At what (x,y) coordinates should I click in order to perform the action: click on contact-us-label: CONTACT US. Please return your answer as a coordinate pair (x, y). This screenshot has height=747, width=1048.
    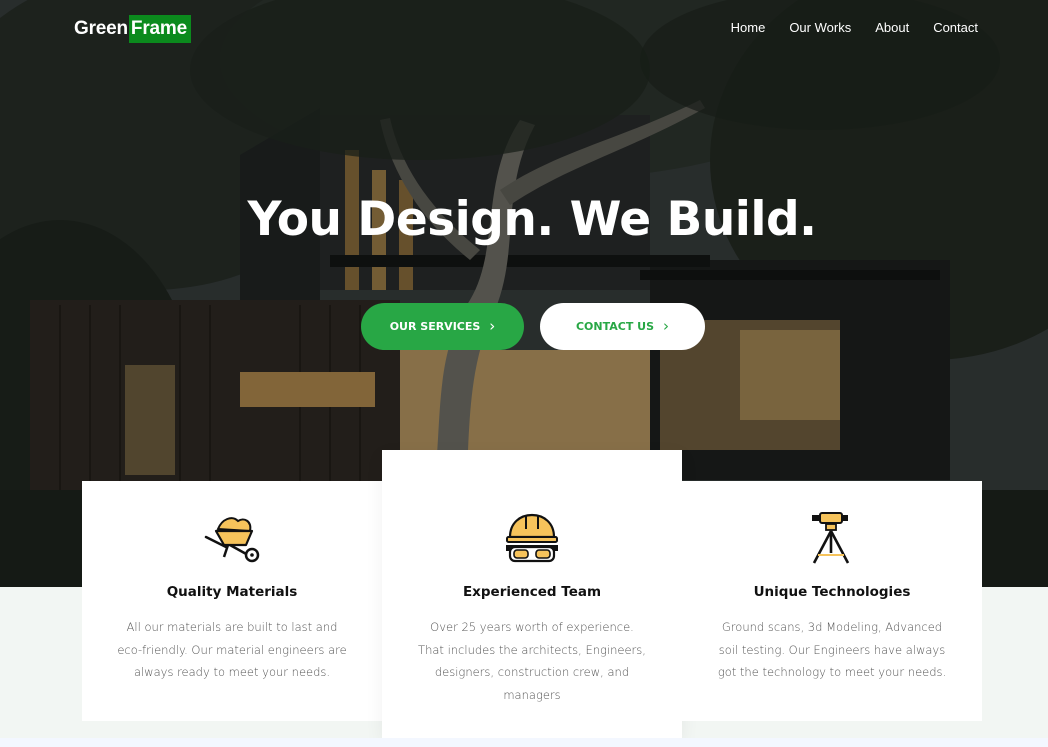
    Looking at the image, I should click on (615, 326).